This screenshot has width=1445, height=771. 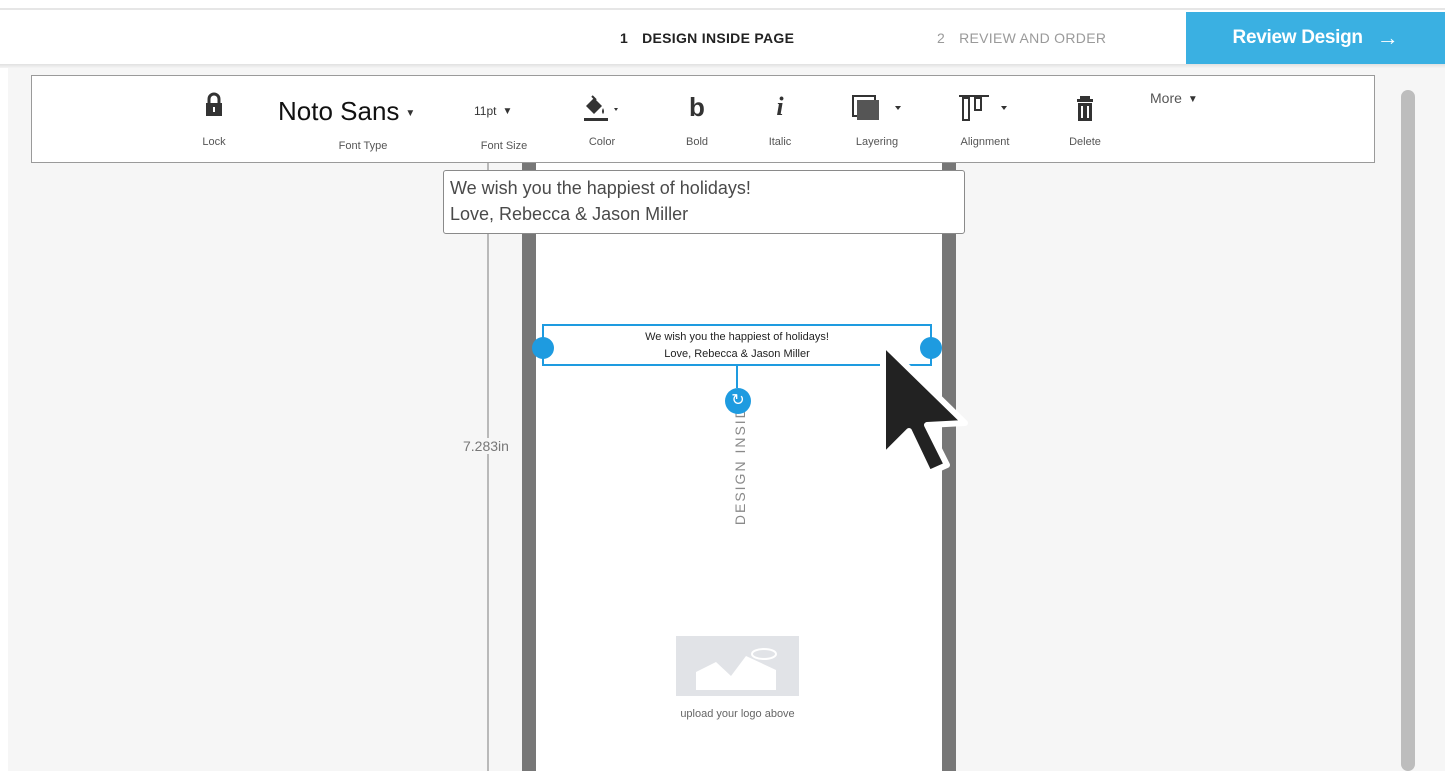 I want to click on font-size-label: Font Size, so click(x=504, y=146).